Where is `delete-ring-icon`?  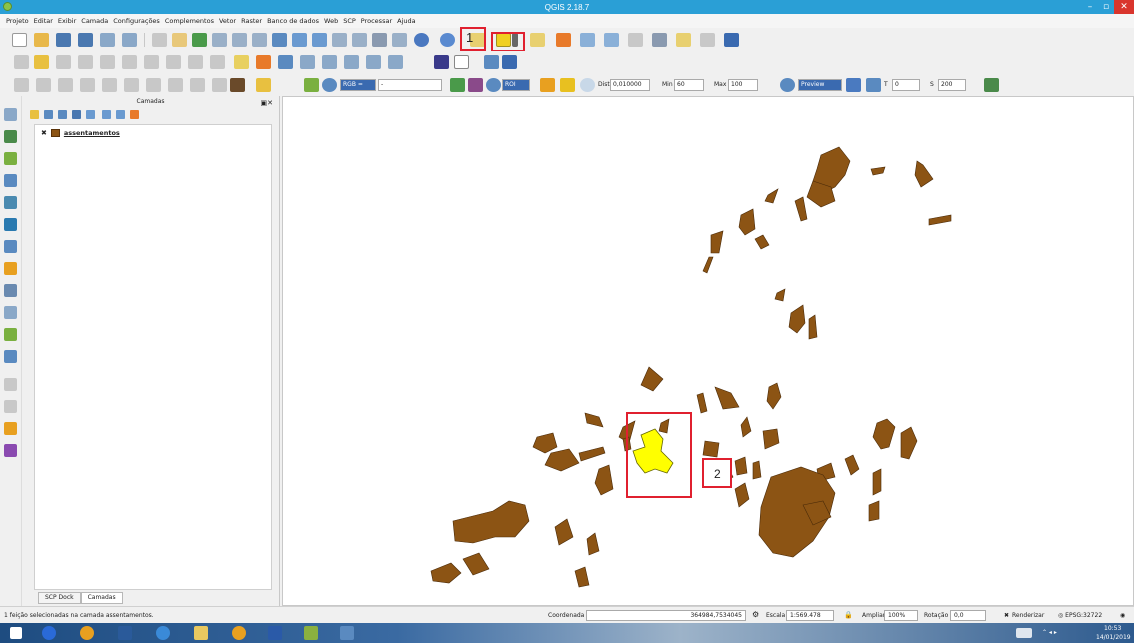
delete-ring-icon is located at coordinates (131, 85).